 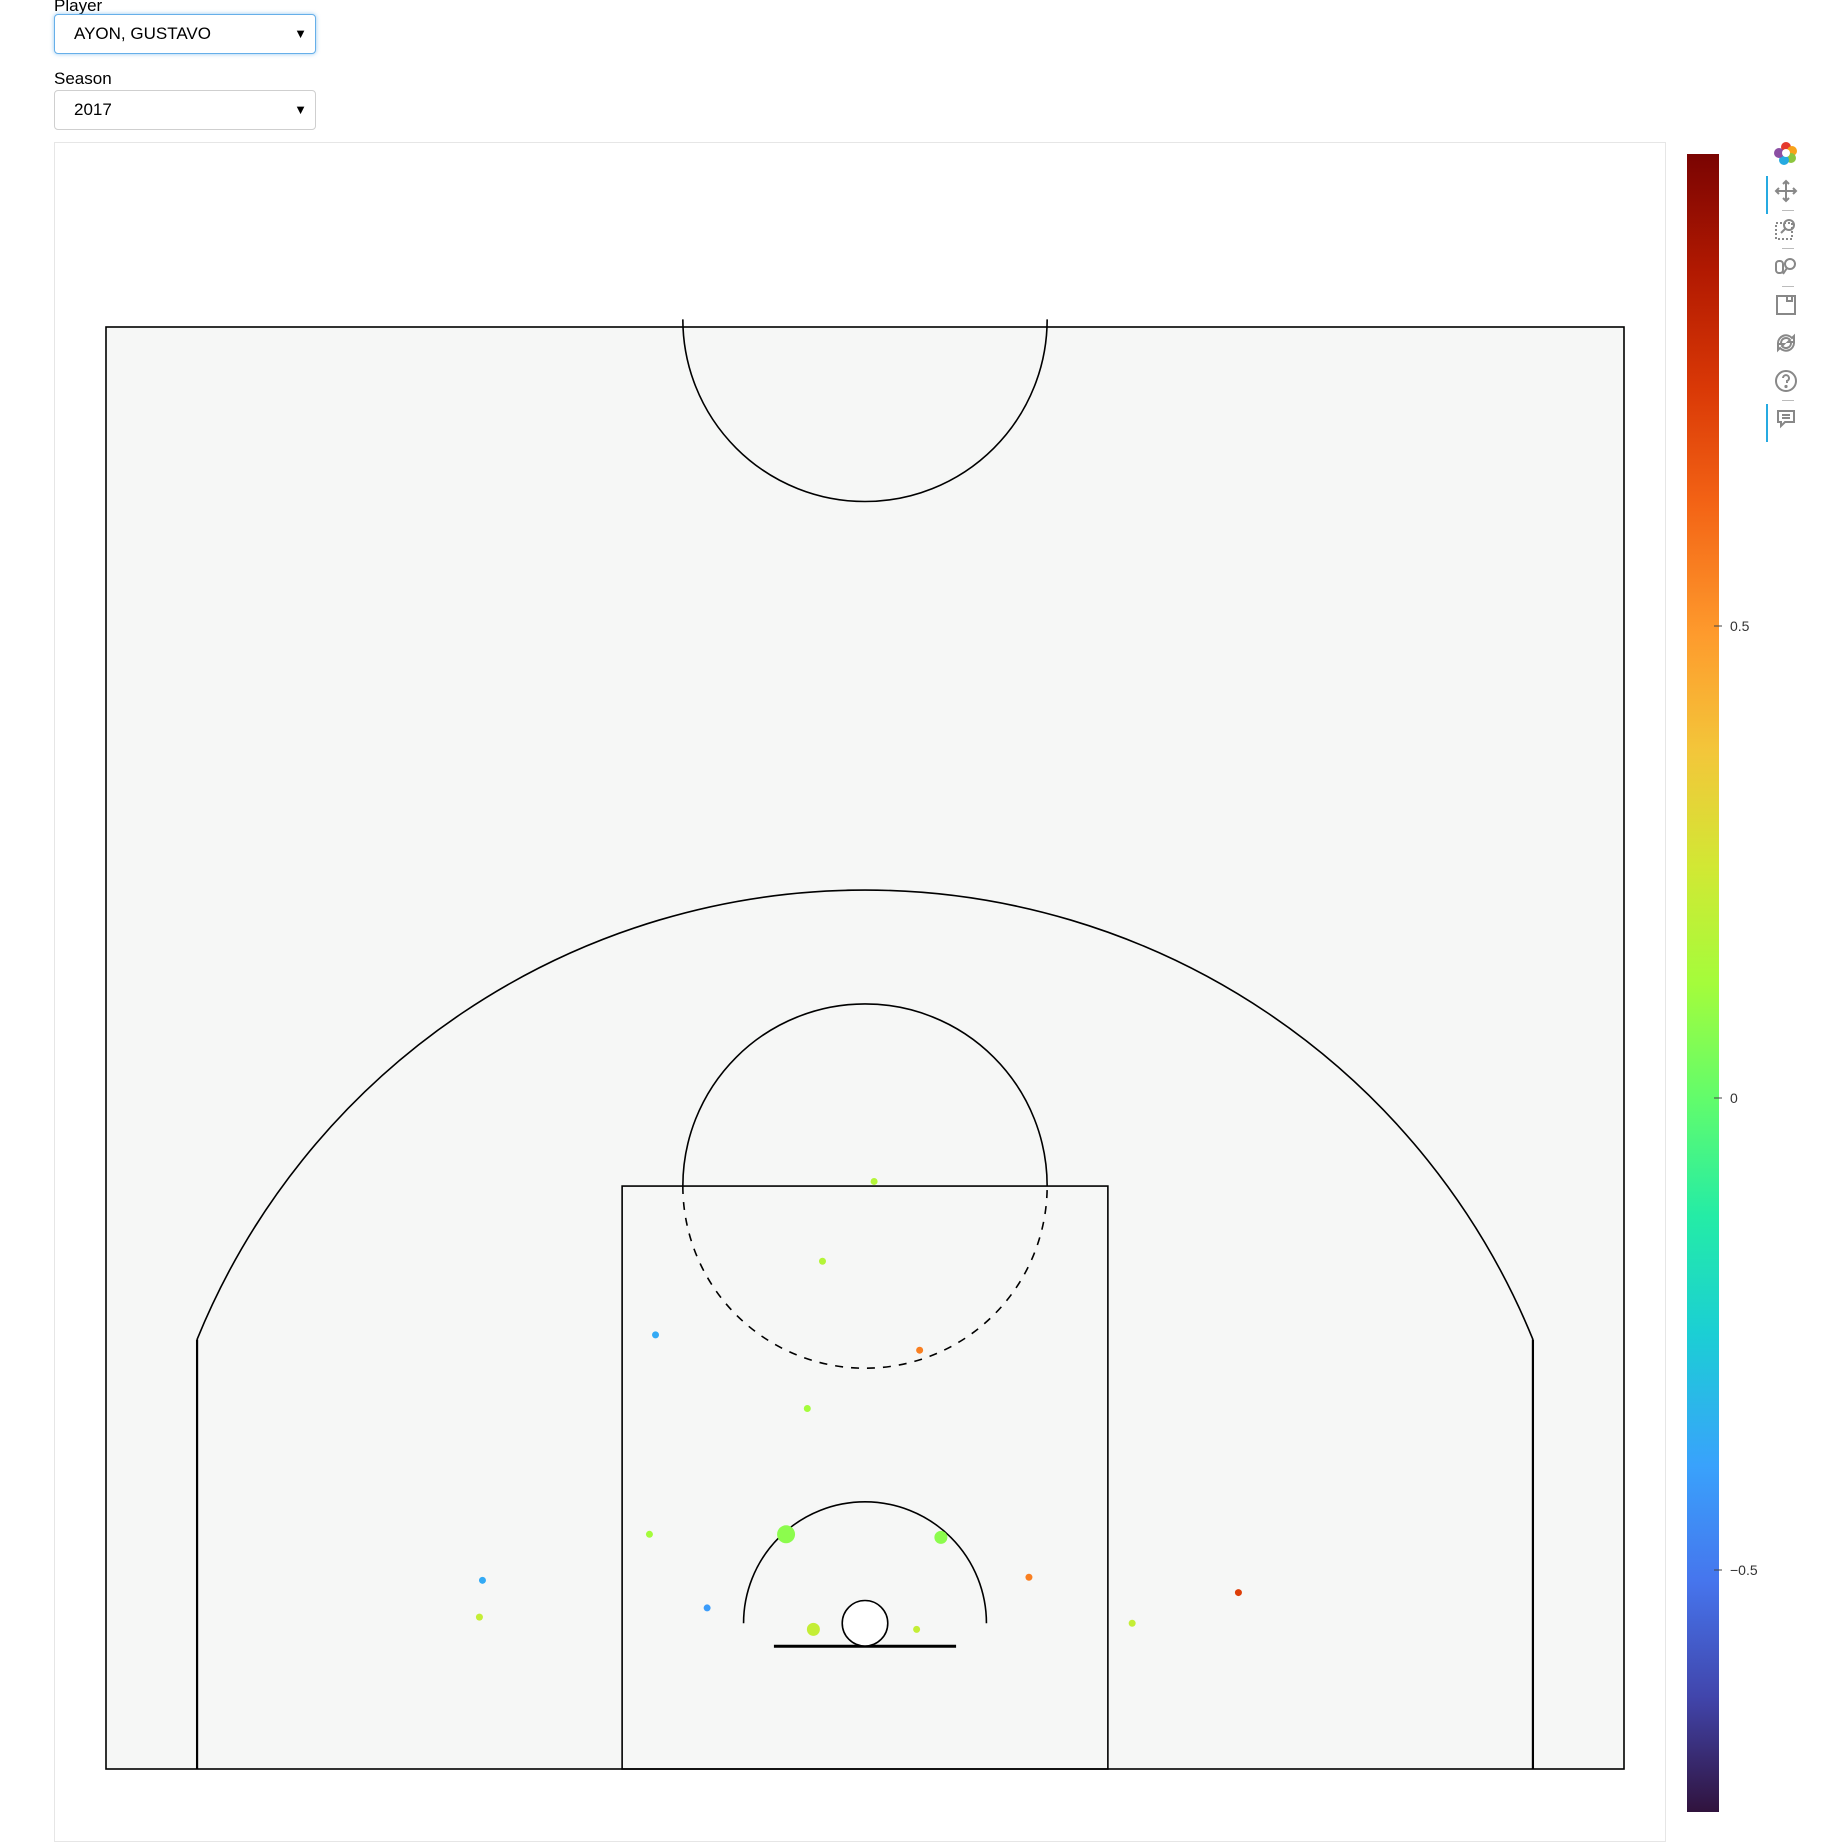 What do you see at coordinates (1786, 195) in the screenshot?
I see `pan-icon` at bounding box center [1786, 195].